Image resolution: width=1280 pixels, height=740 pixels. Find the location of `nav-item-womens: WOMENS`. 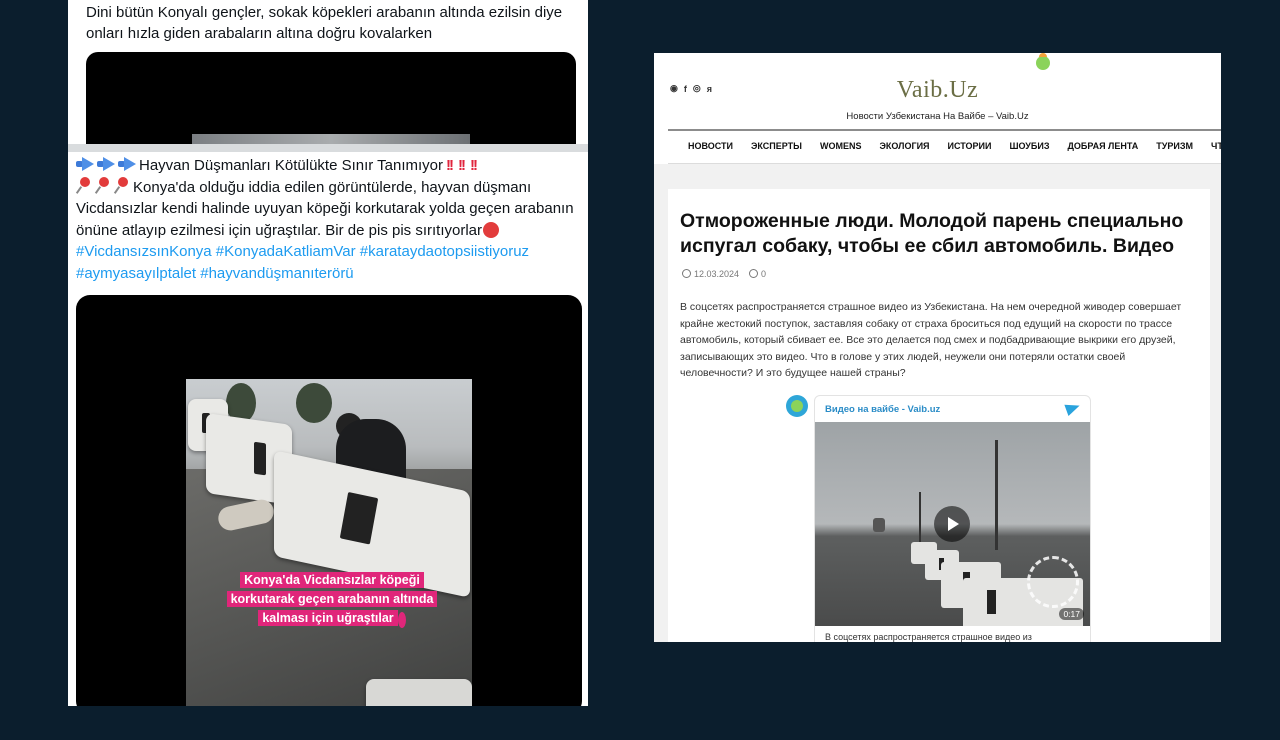

nav-item-womens: WOMENS is located at coordinates (841, 146).